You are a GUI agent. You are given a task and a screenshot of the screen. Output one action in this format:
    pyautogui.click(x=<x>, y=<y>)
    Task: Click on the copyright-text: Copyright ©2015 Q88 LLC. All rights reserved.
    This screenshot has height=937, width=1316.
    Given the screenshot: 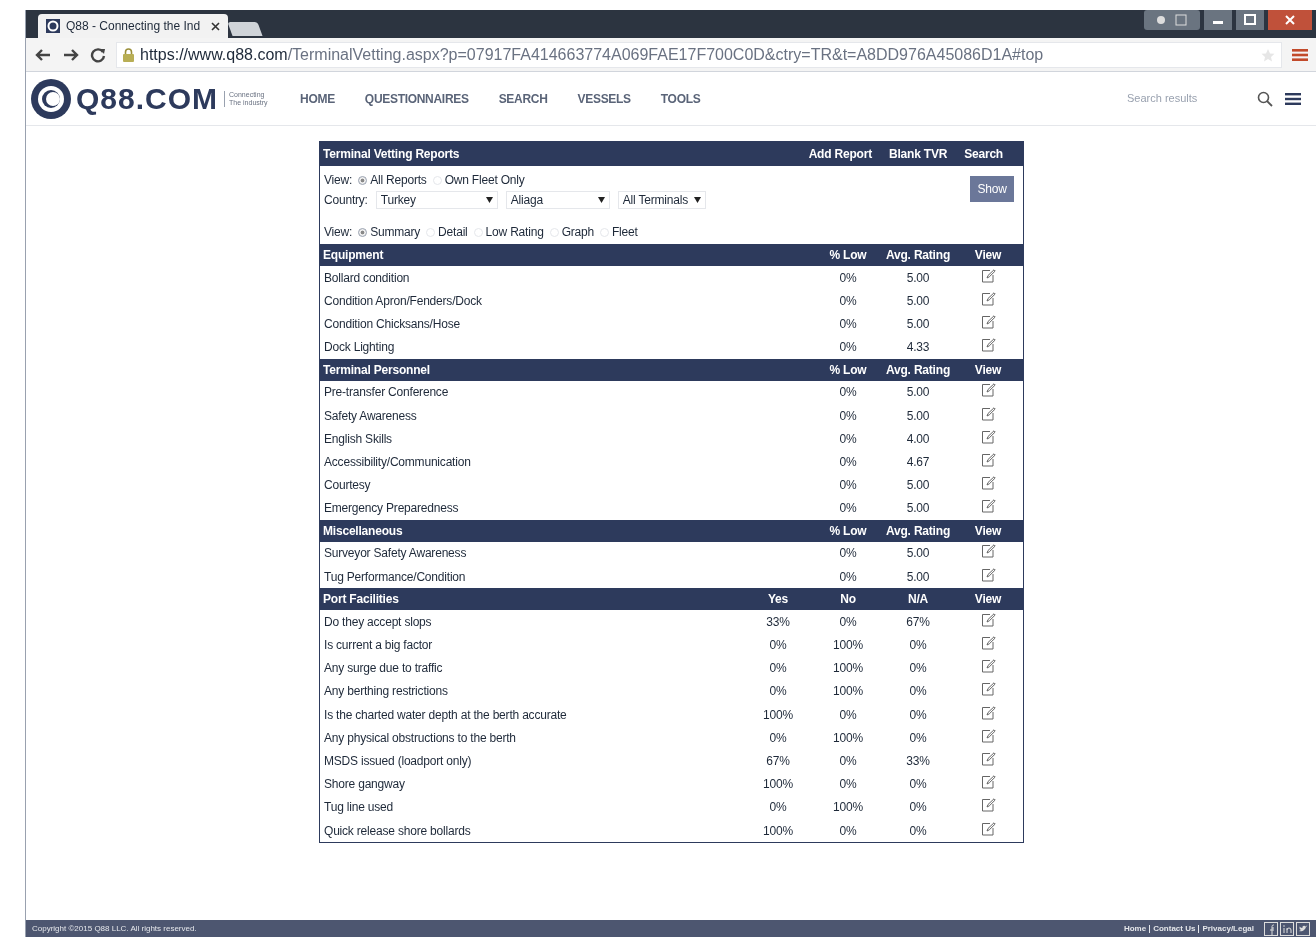 What is the action you would take?
    pyautogui.click(x=114, y=928)
    